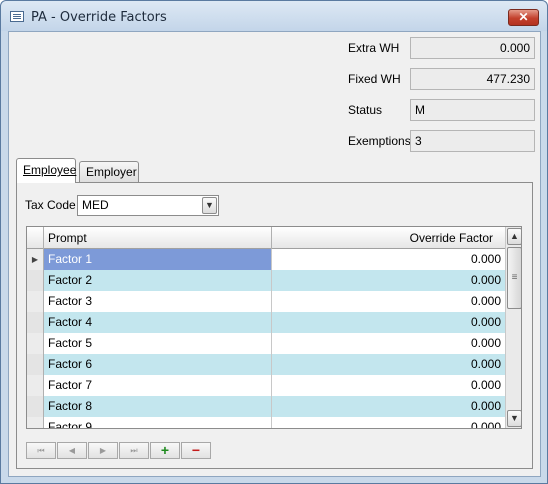 This screenshot has width=548, height=484. I want to click on tab-employee: Employee, so click(46, 170).